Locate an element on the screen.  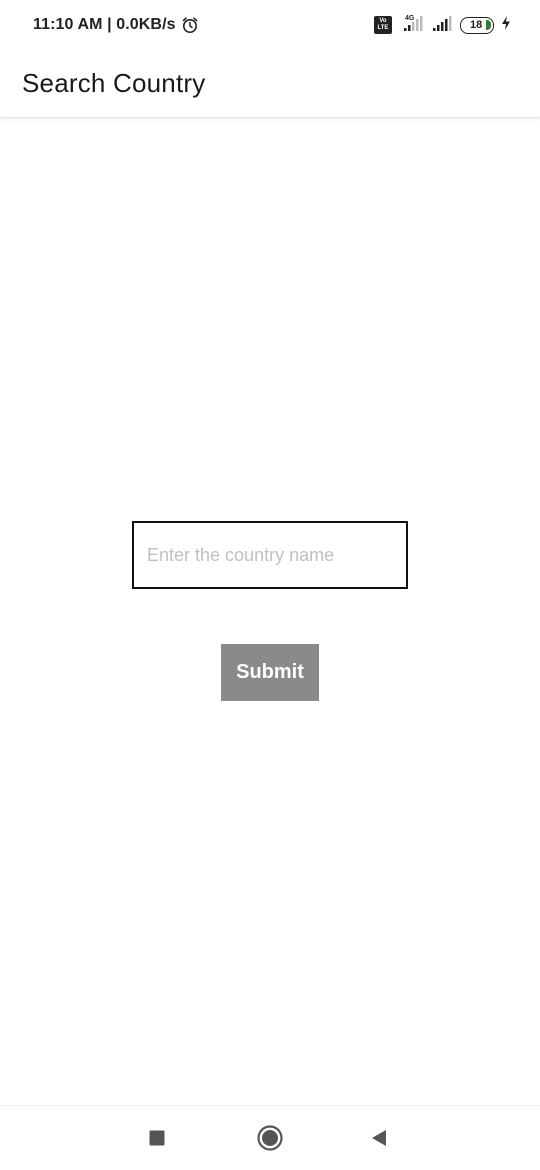
navigation-bar is located at coordinates (270, 1137).